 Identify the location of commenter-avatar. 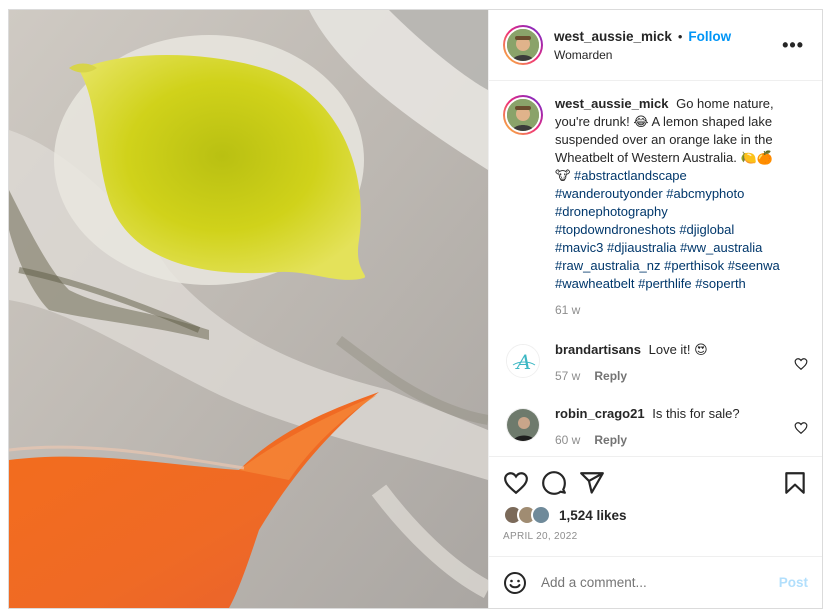
(523, 425).